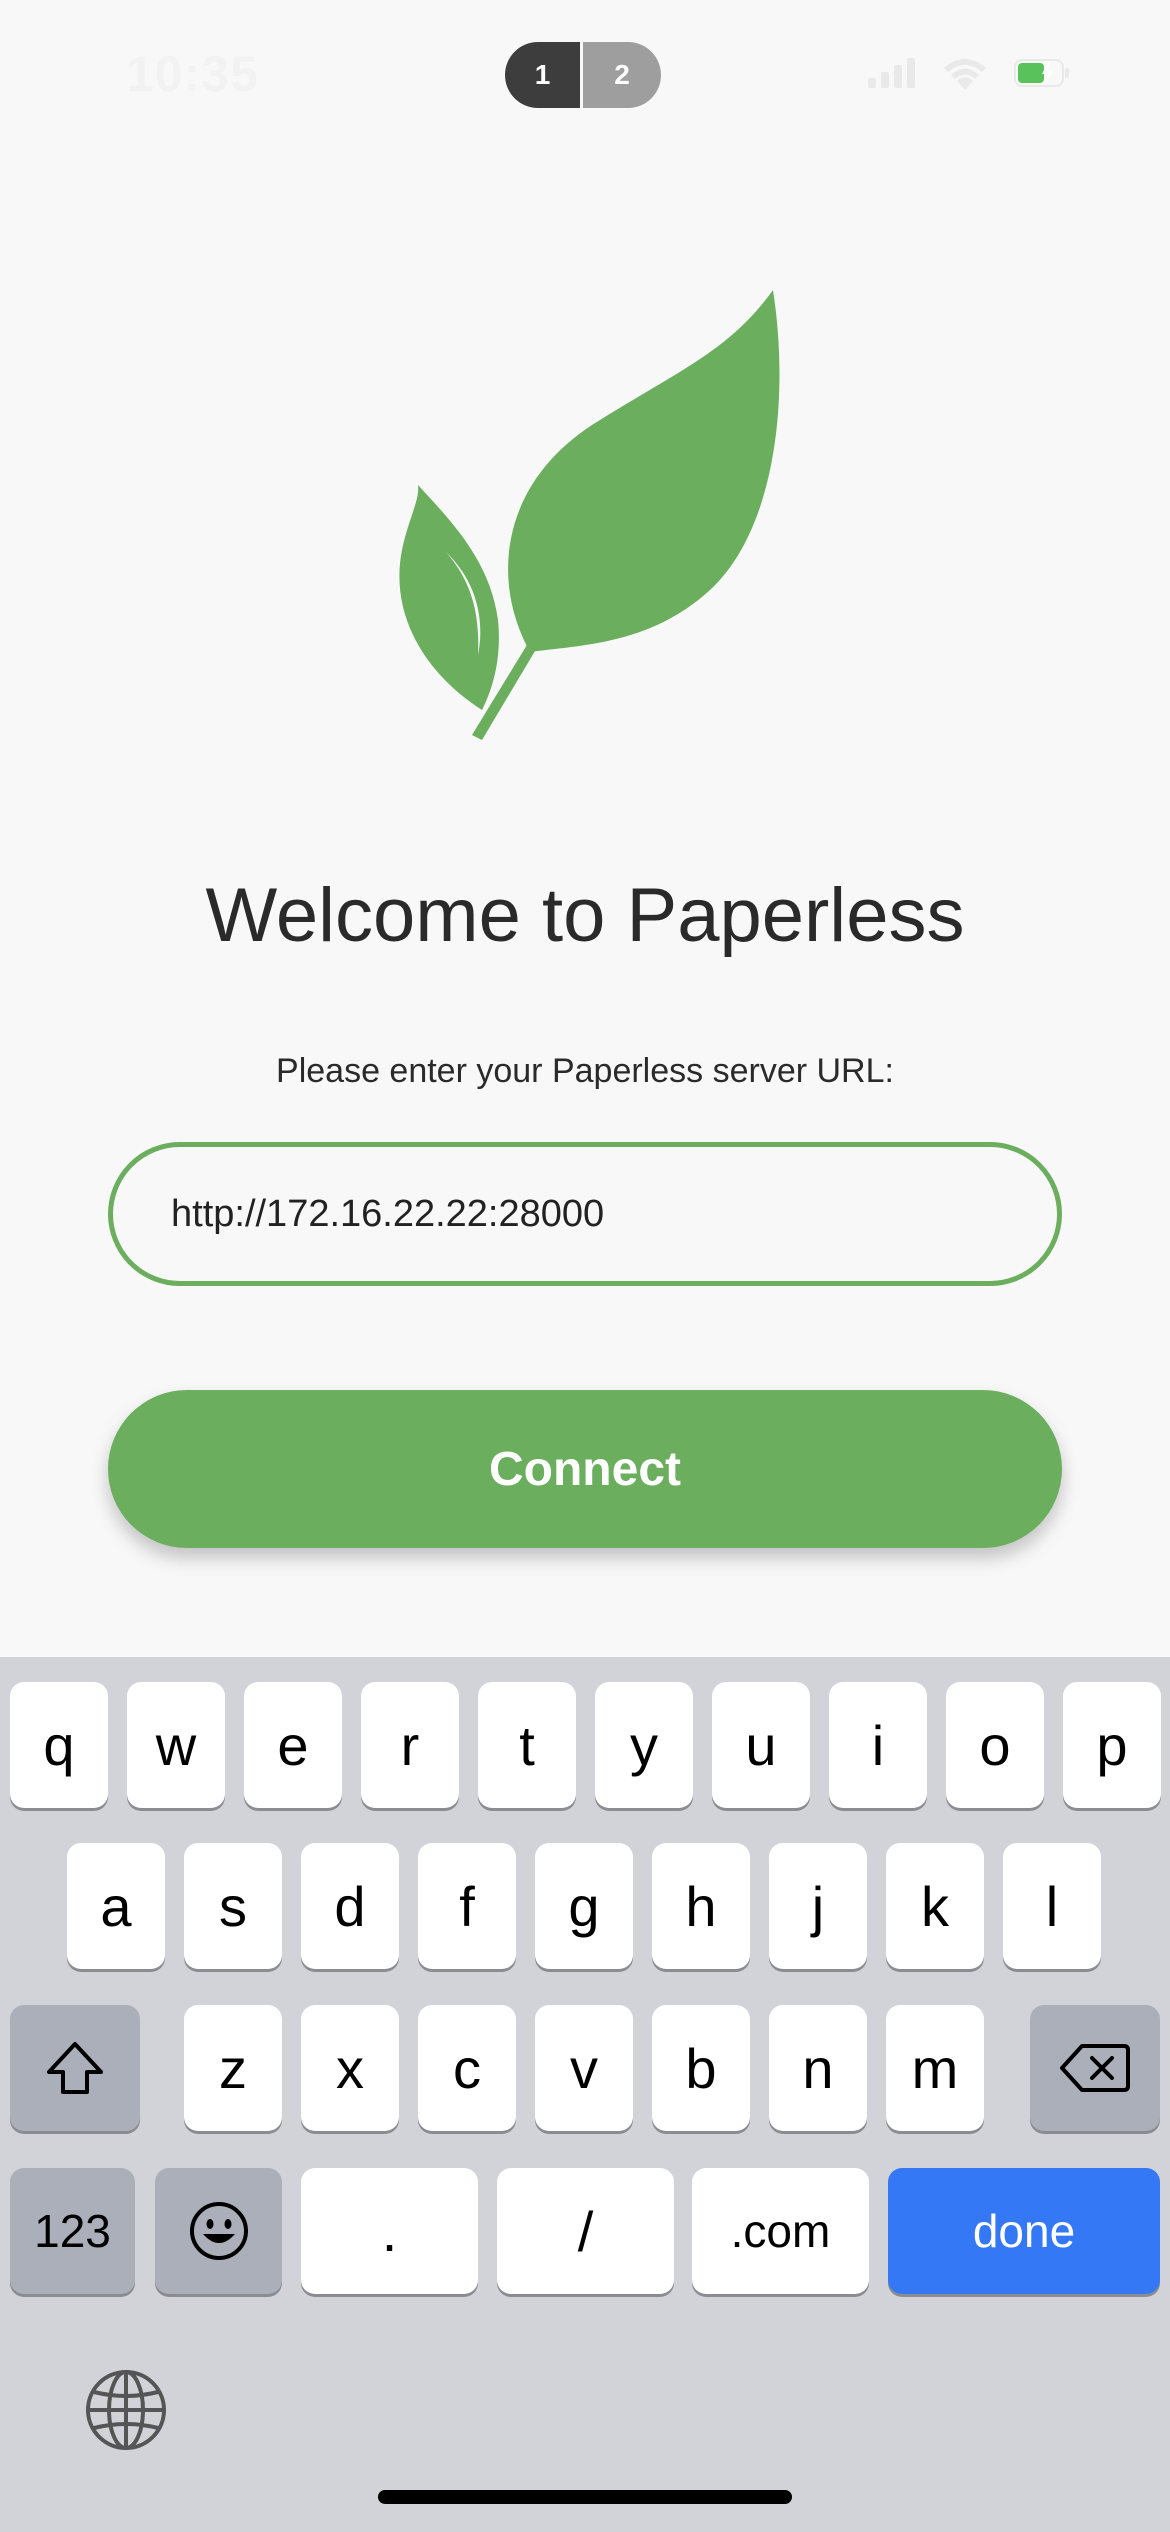 This screenshot has height=2532, width=1170. What do you see at coordinates (995, 1745) in the screenshot?
I see `key-o: o` at bounding box center [995, 1745].